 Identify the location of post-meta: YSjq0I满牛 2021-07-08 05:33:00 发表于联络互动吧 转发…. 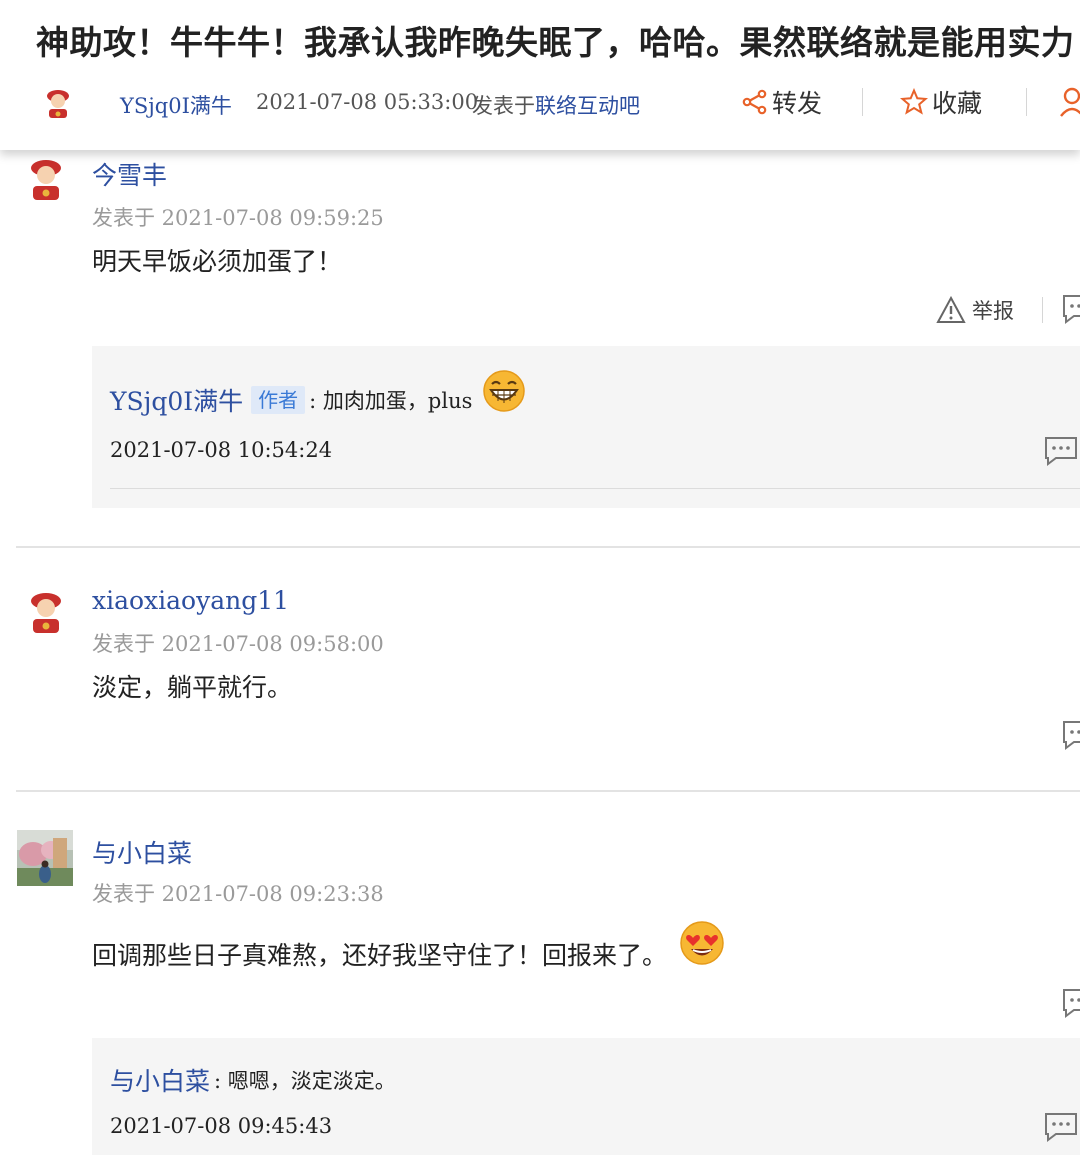
(540, 103).